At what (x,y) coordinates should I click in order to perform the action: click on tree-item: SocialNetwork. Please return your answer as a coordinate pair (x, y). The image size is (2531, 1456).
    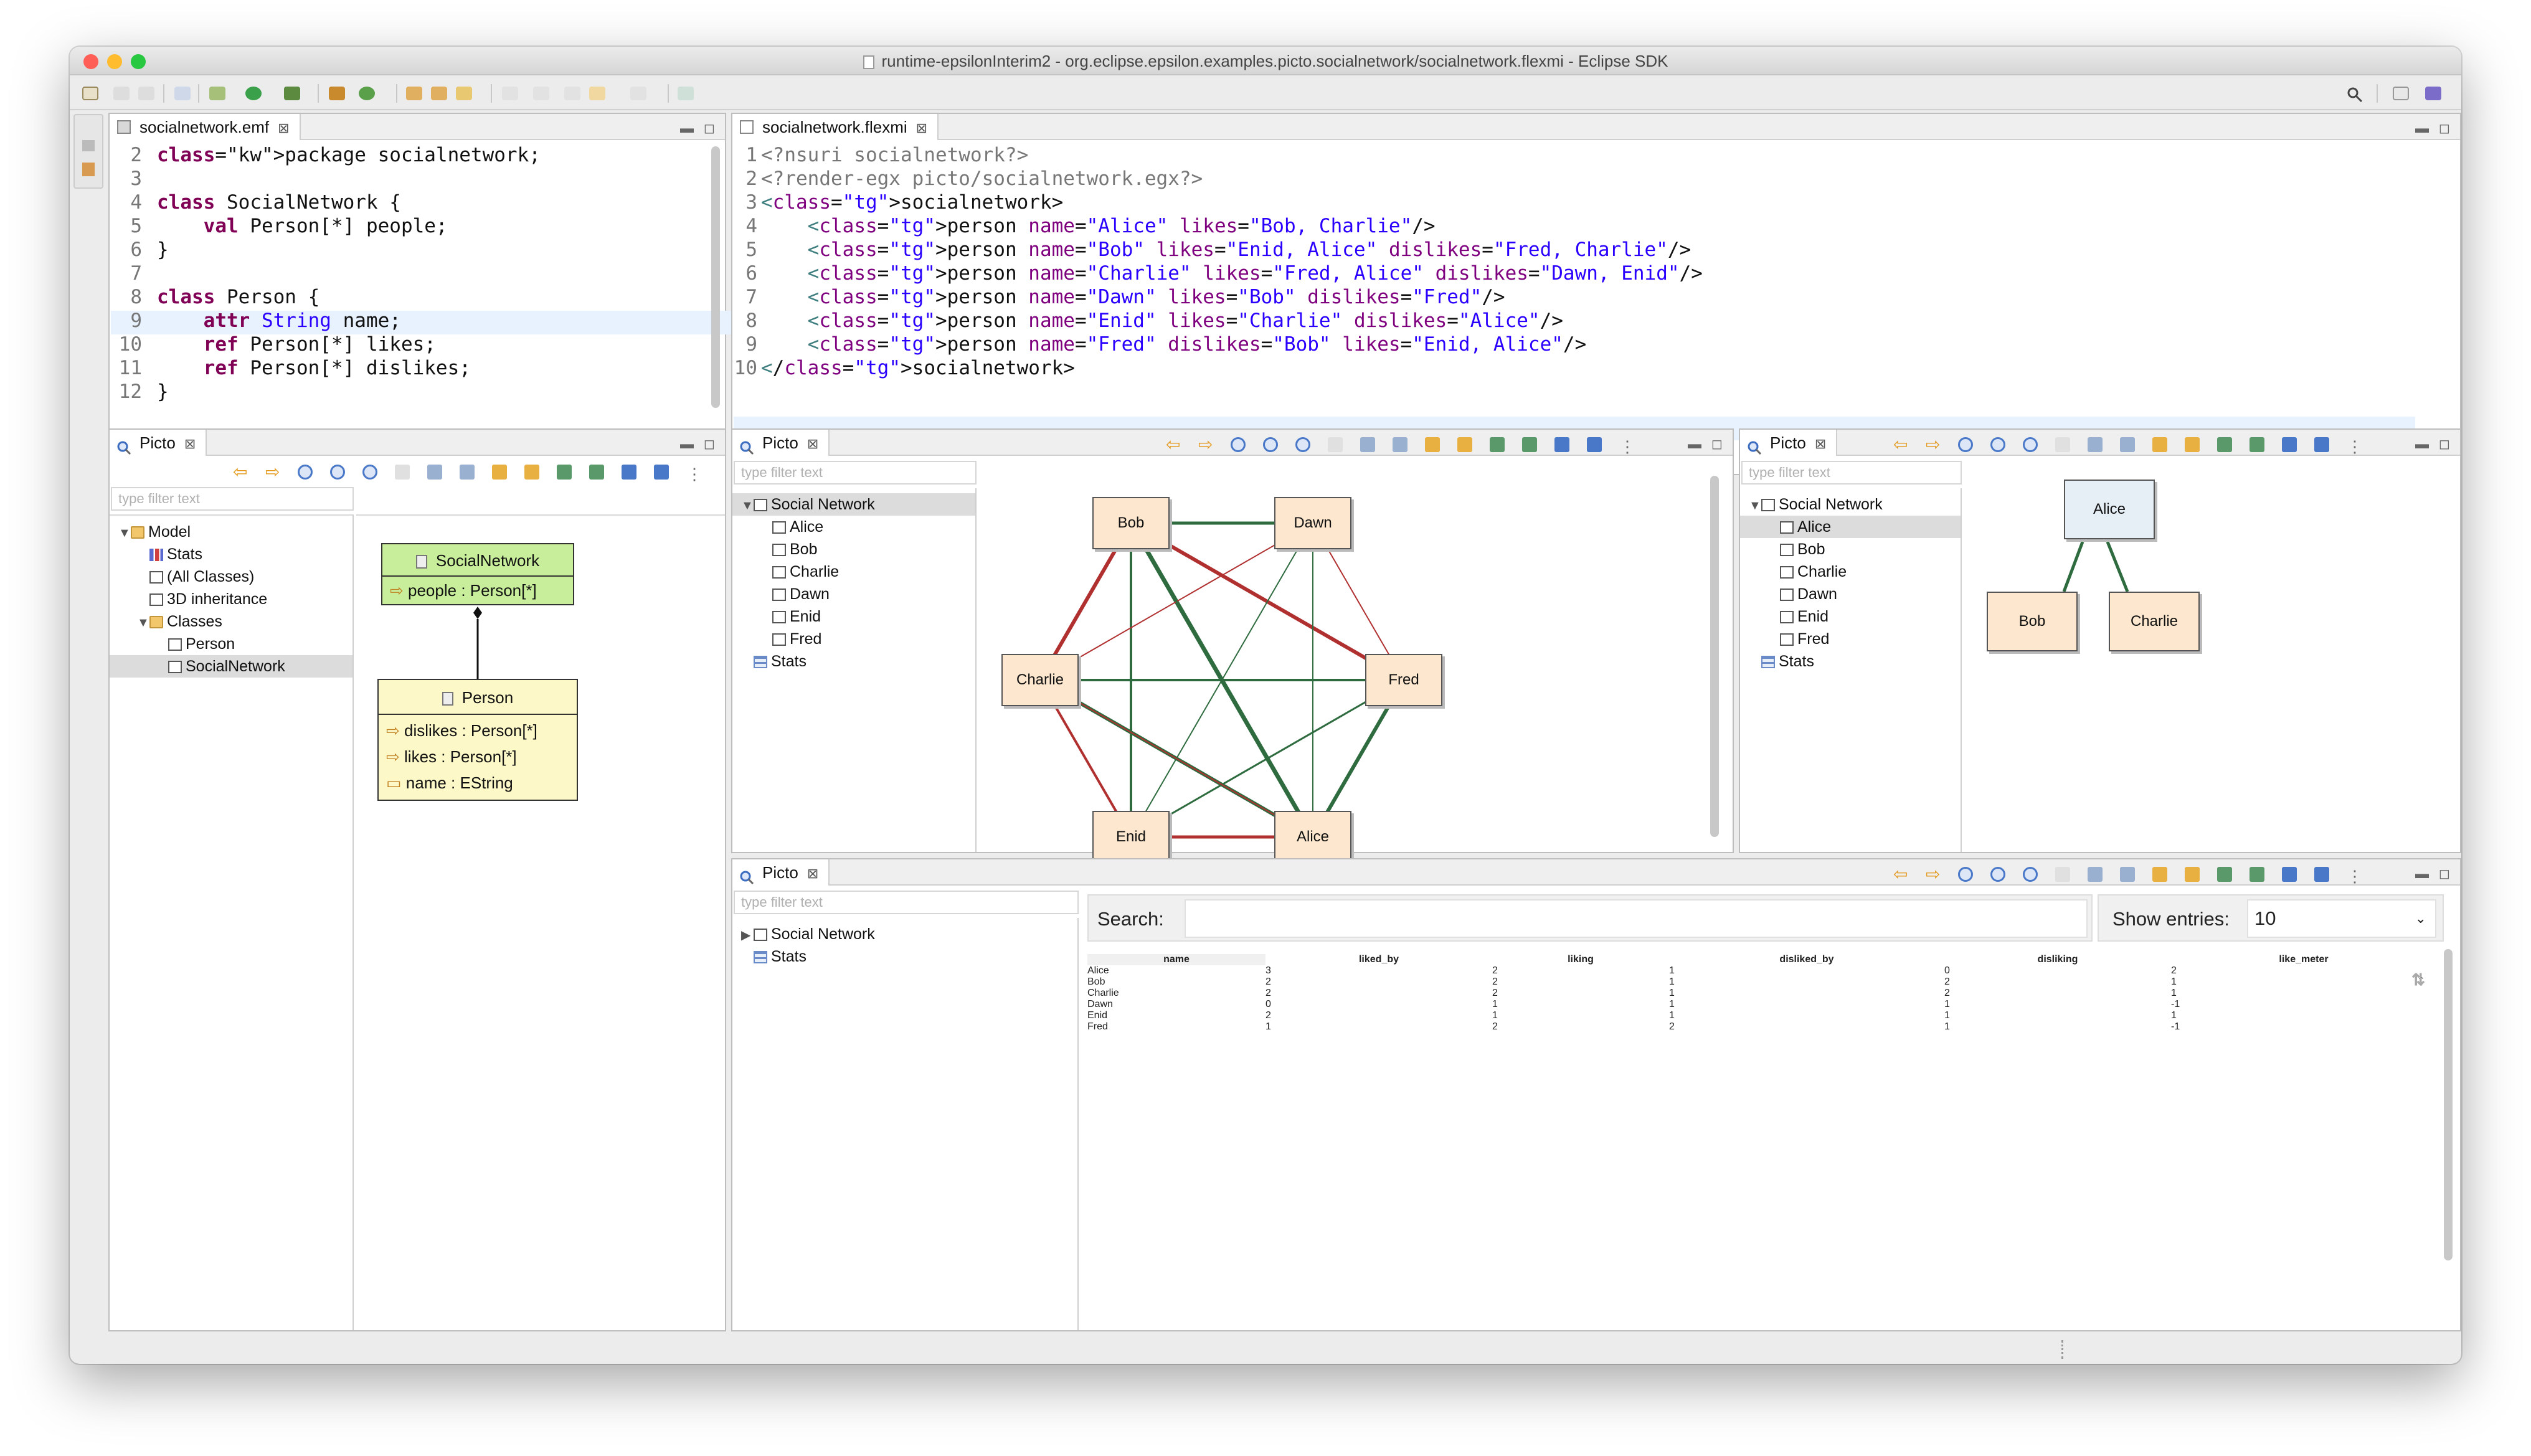
    Looking at the image, I should click on (231, 667).